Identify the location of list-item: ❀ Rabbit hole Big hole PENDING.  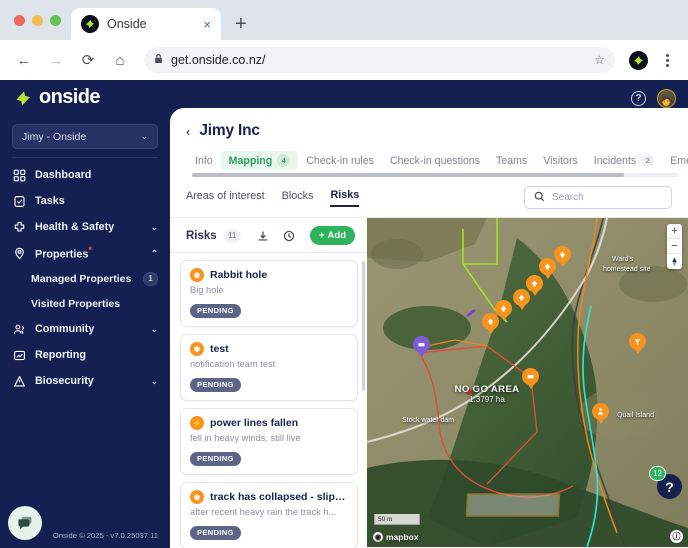
(269, 293).